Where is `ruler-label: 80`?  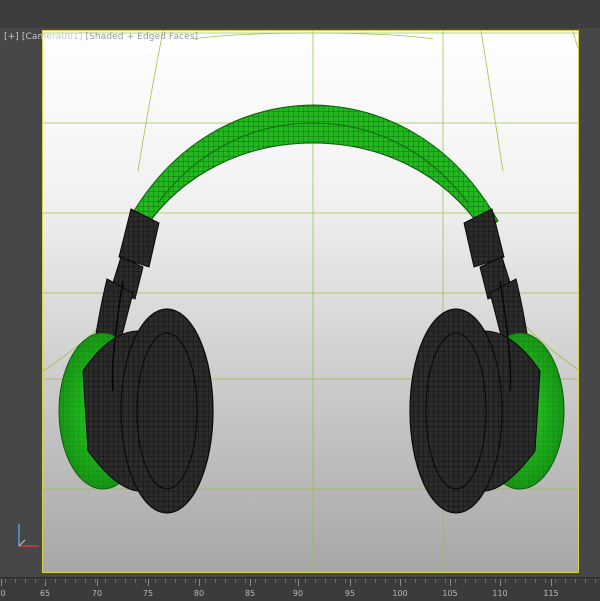
ruler-label: 80 is located at coordinates (199, 593).